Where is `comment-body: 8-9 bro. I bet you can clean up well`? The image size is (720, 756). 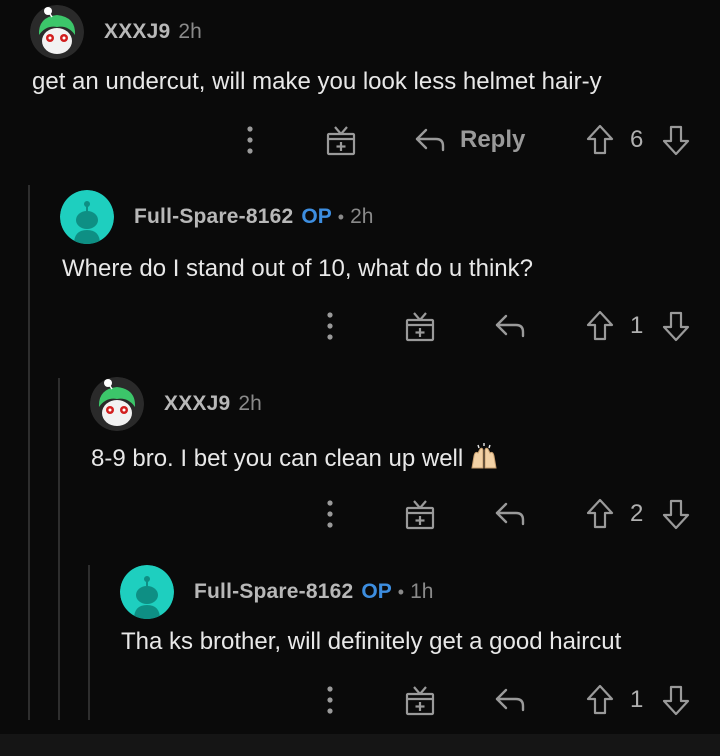
comment-body: 8-9 bro. I bet you can clean up well is located at coordinates (295, 459).